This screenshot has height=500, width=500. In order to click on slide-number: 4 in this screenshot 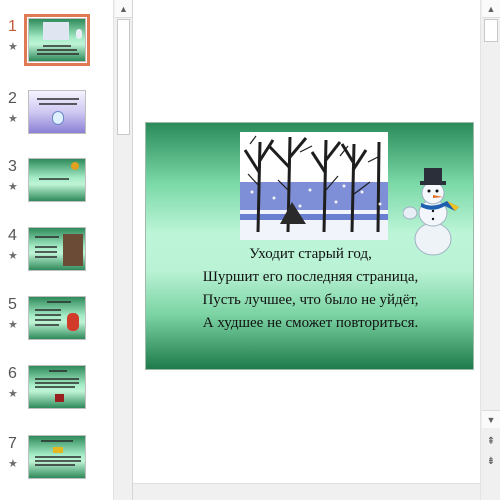, I will do `click(12, 235)`.